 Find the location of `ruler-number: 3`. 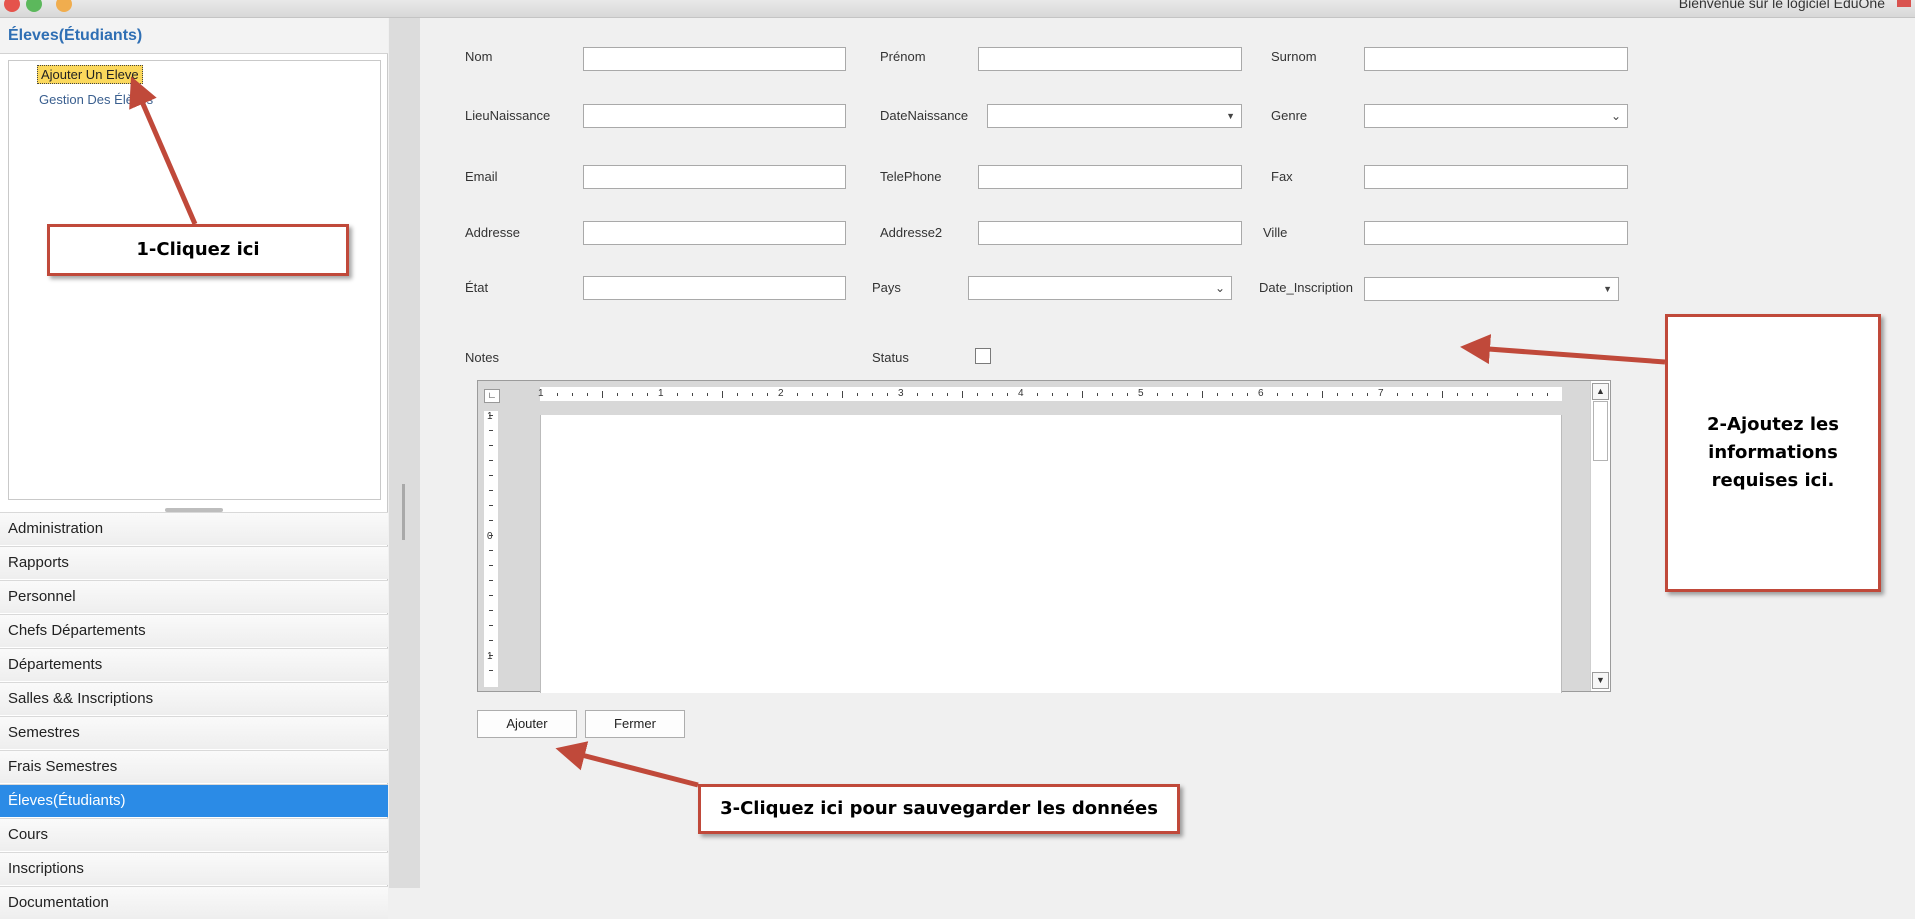

ruler-number: 3 is located at coordinates (901, 393).